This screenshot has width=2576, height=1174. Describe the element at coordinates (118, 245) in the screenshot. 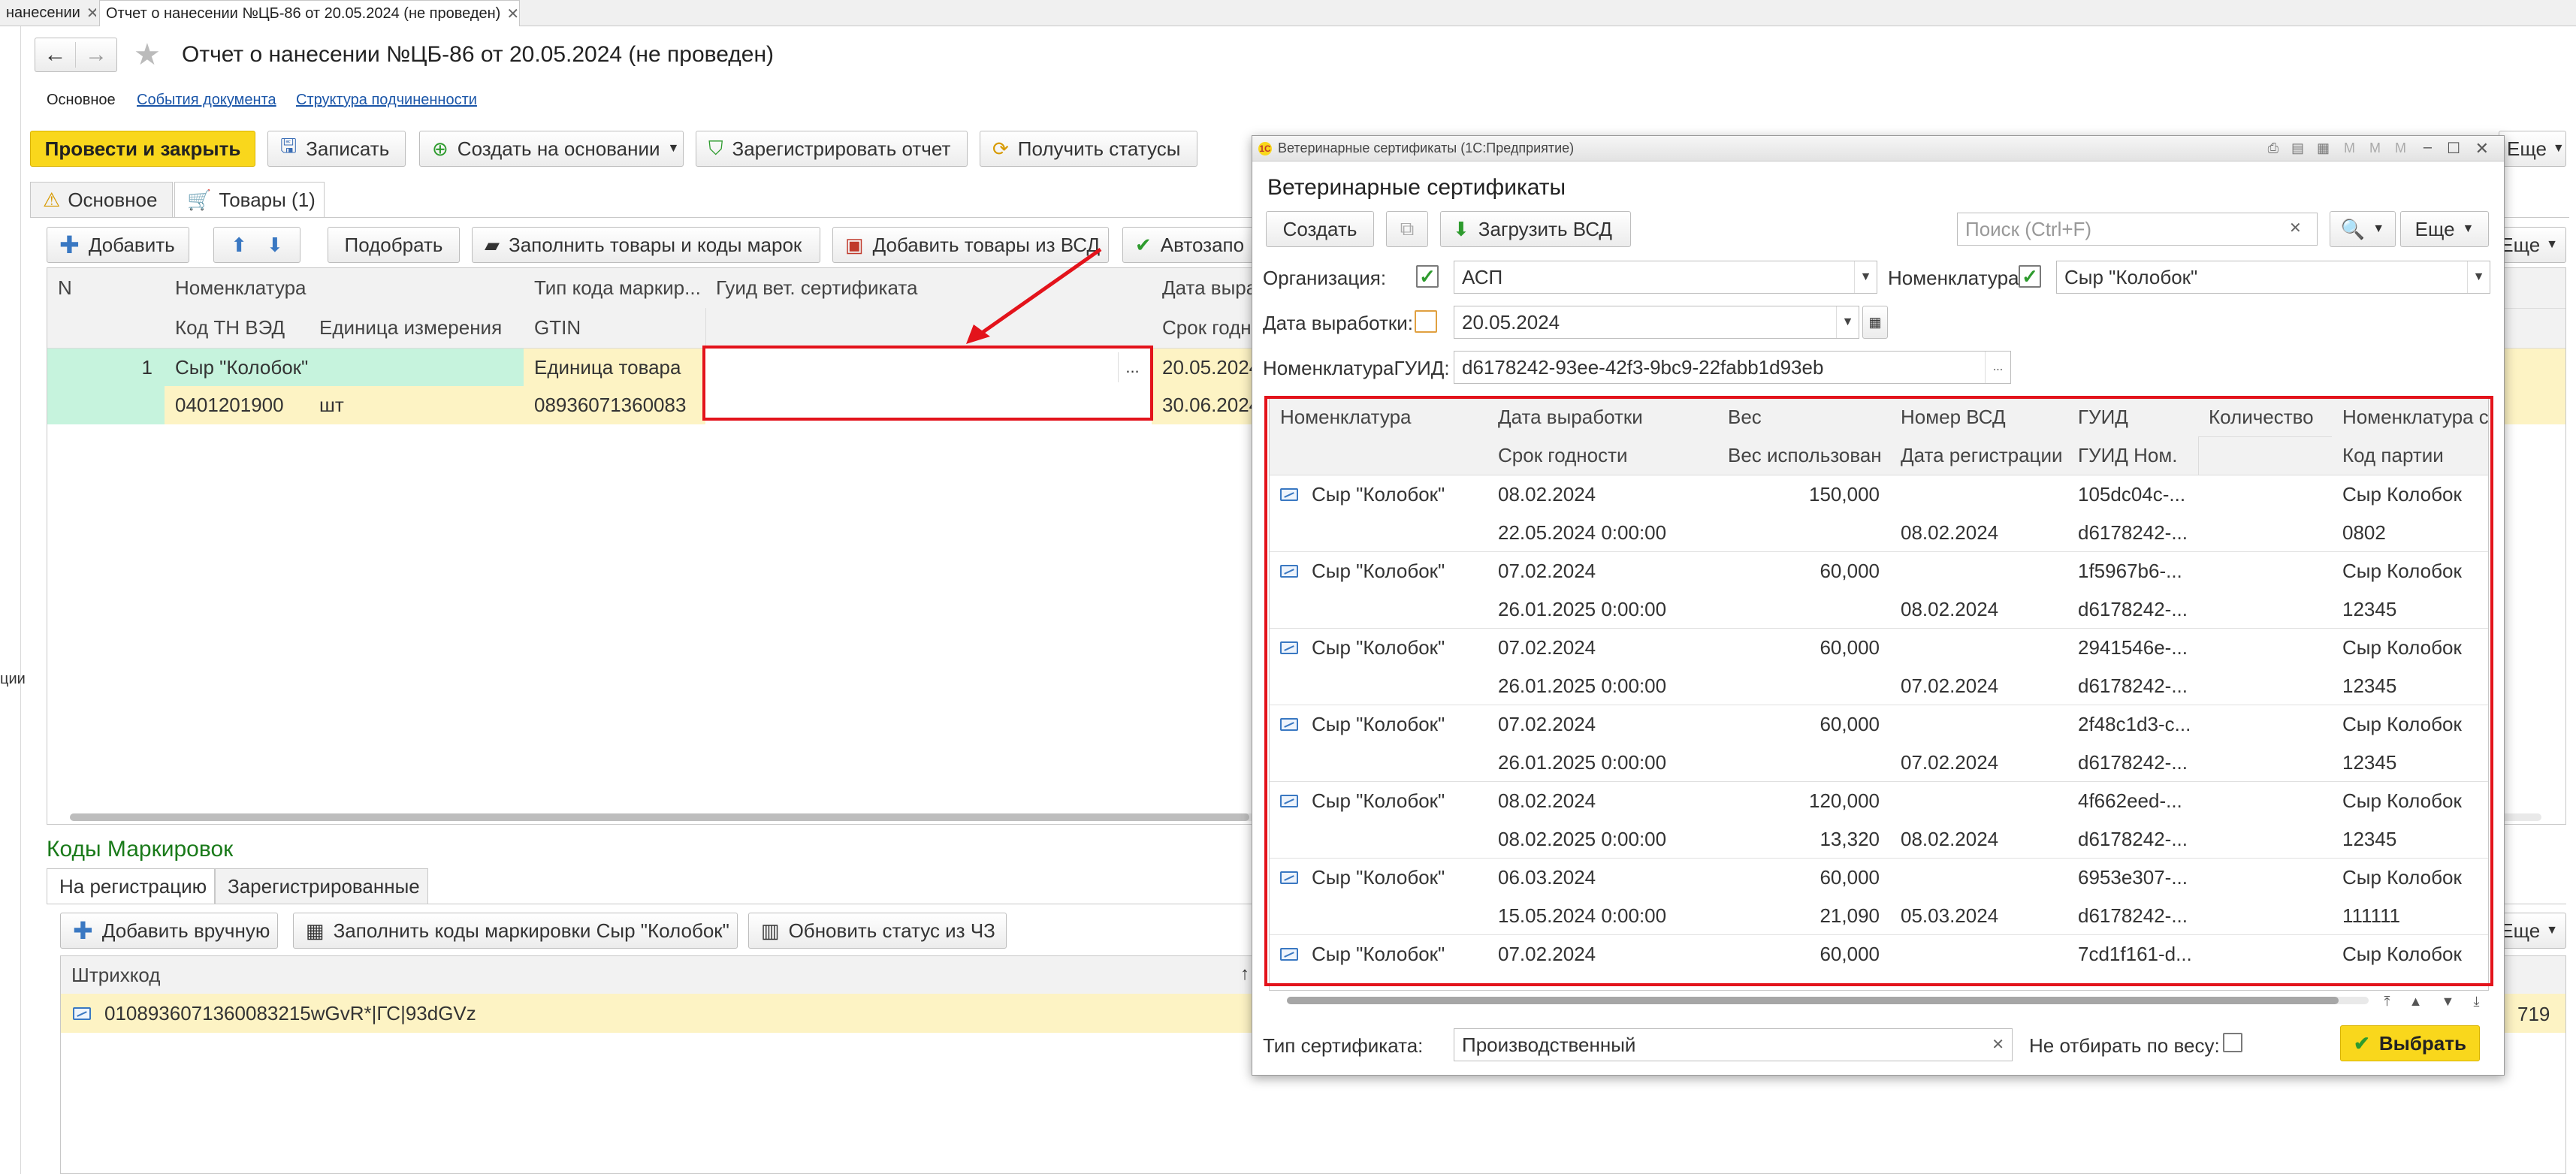

I see `add-goods-button: ✚ Добавить` at that location.